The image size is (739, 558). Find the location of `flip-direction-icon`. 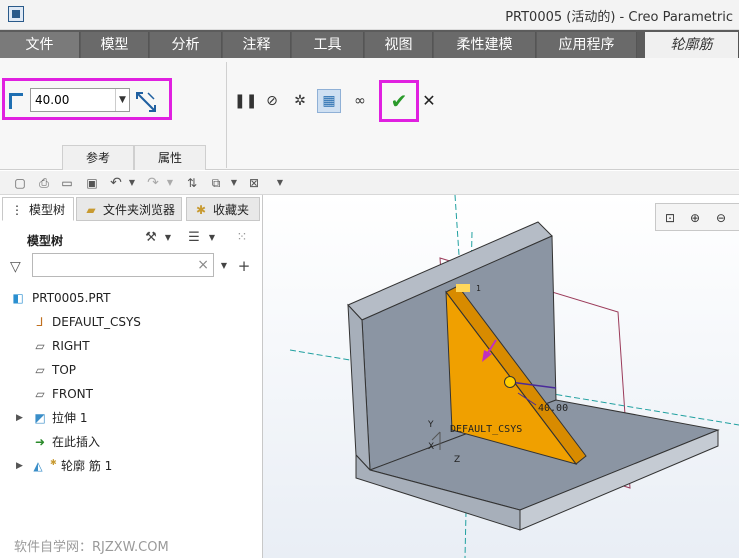

flip-direction-icon is located at coordinates (146, 101).